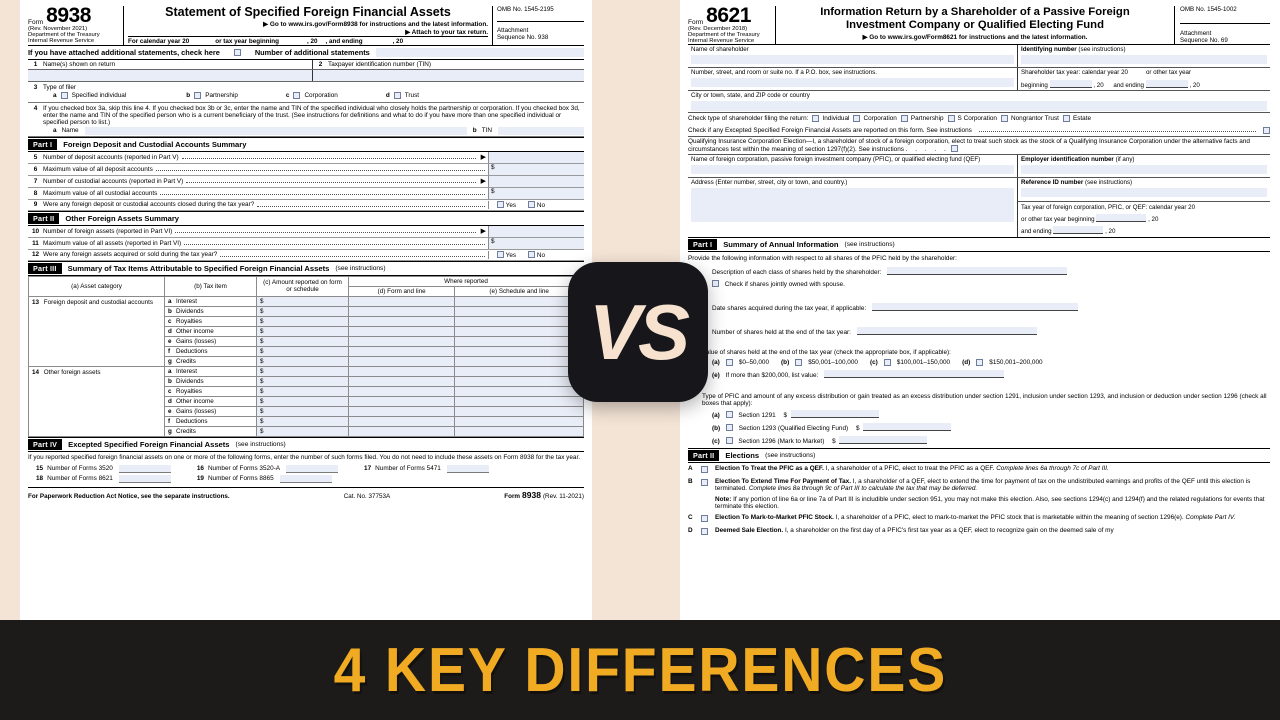  What do you see at coordinates (532, 254) in the screenshot?
I see `line-12-no-checkbox` at bounding box center [532, 254].